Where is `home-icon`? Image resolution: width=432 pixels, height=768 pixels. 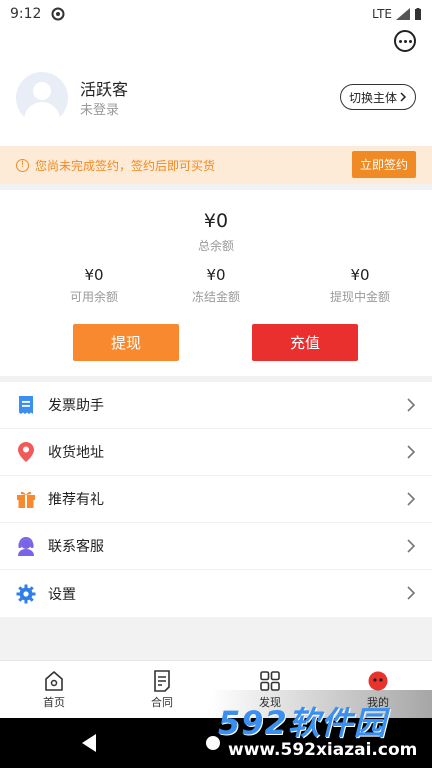
home-icon is located at coordinates (54, 680).